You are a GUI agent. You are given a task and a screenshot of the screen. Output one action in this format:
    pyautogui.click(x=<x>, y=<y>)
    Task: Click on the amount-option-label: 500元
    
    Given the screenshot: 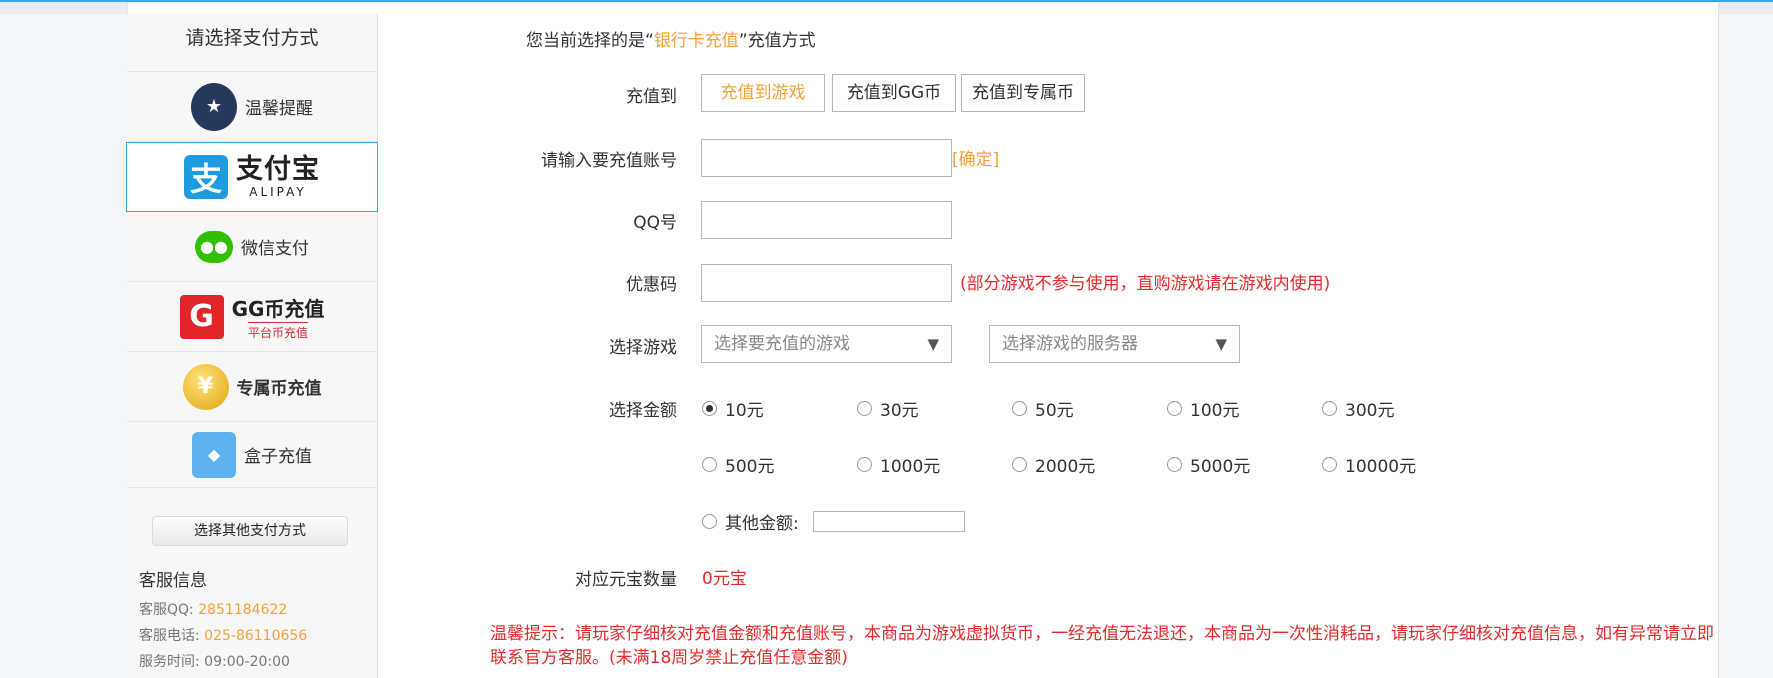 What is the action you would take?
    pyautogui.click(x=750, y=467)
    